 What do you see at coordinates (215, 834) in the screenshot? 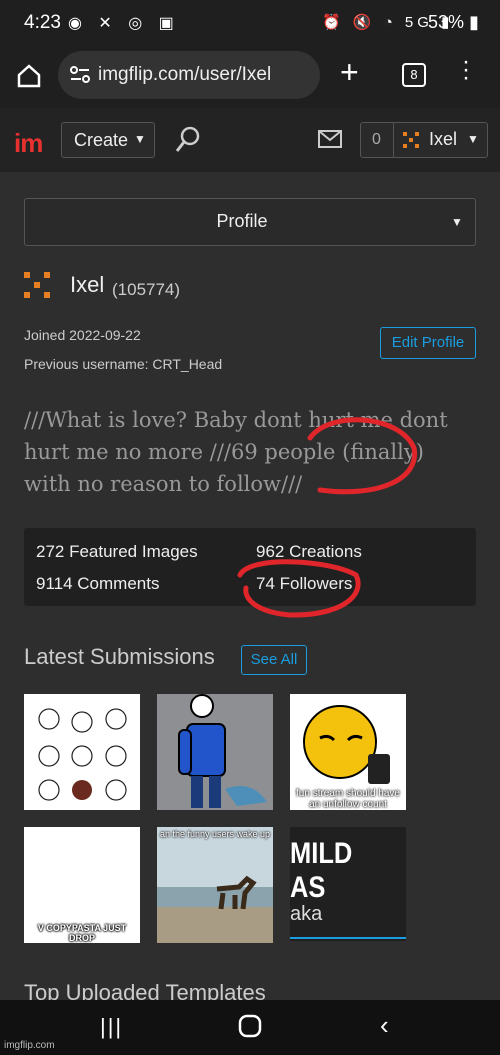
I see `thumbnail-caption: an the funny users wake up` at bounding box center [215, 834].